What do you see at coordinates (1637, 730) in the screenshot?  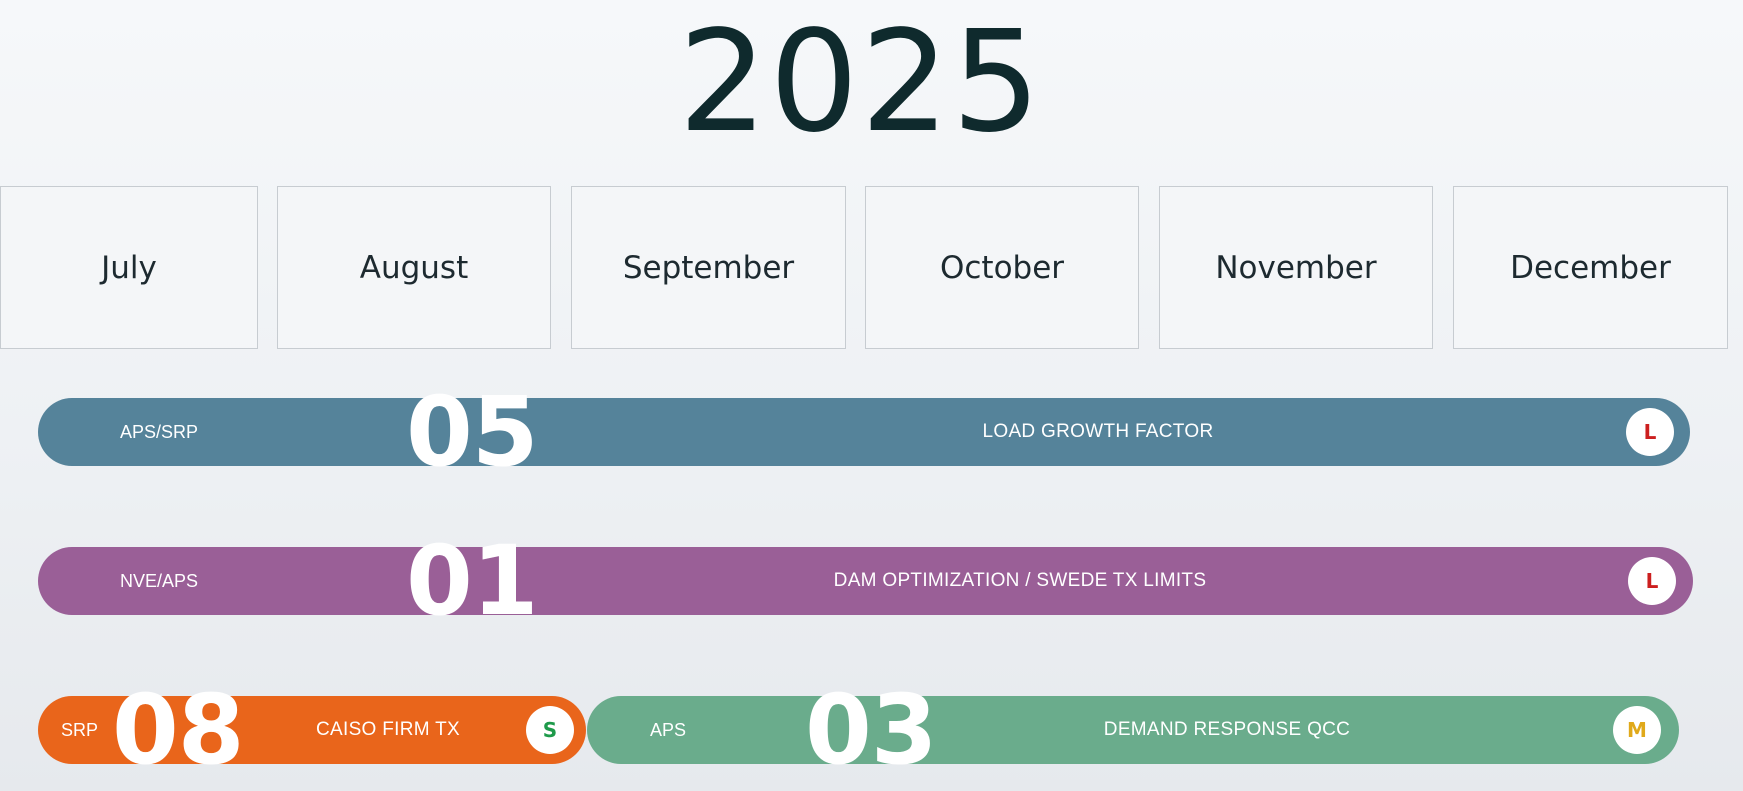 I see `priority-badge: M` at bounding box center [1637, 730].